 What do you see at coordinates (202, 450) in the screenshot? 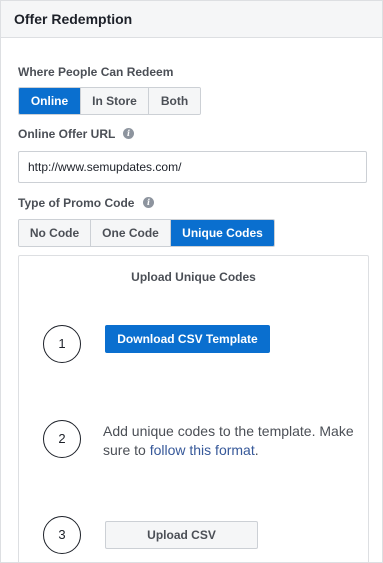
I see `follow-format-link: follow this format` at bounding box center [202, 450].